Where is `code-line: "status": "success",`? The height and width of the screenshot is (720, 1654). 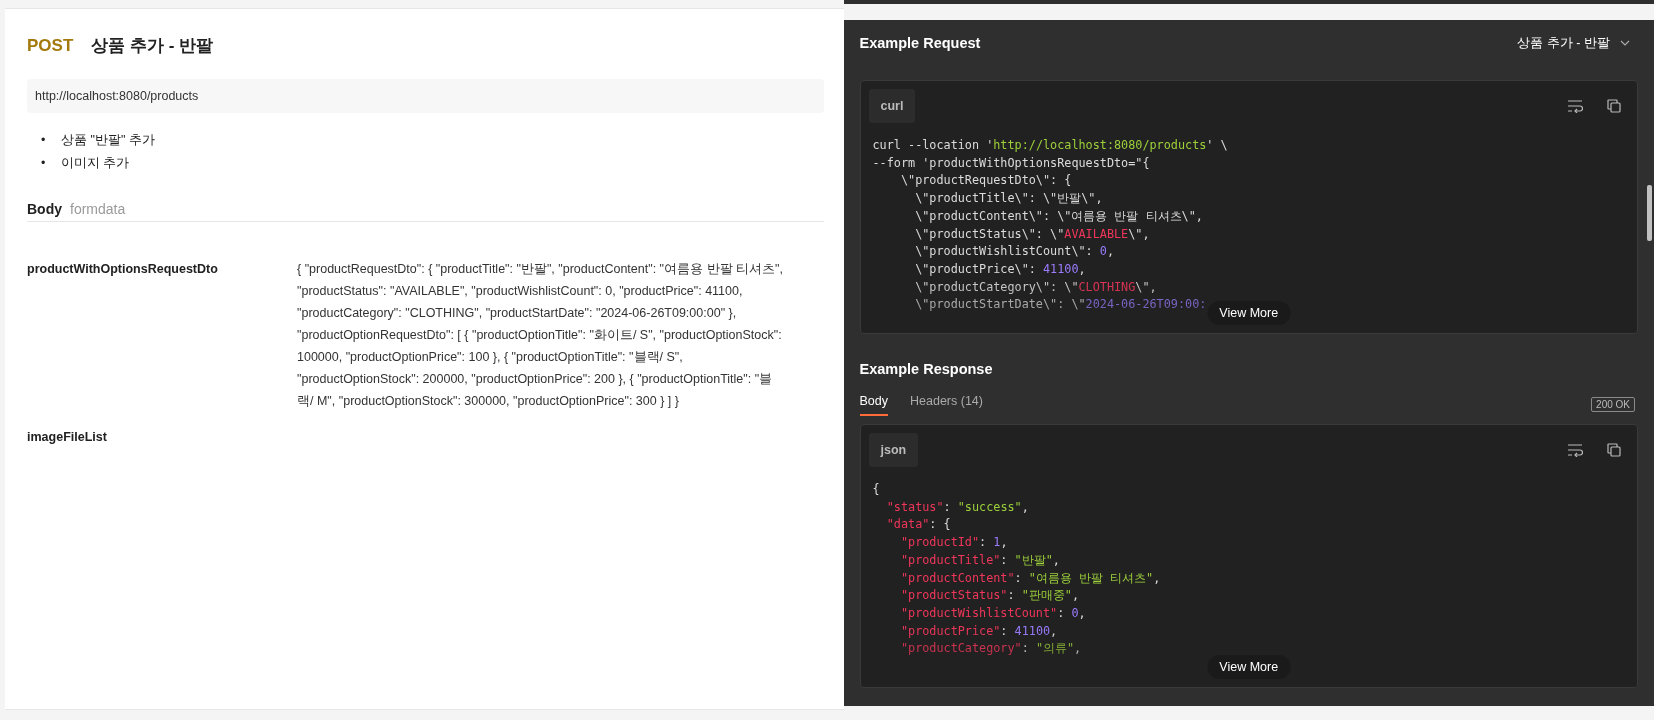 code-line: "status": "success", is located at coordinates (957, 507).